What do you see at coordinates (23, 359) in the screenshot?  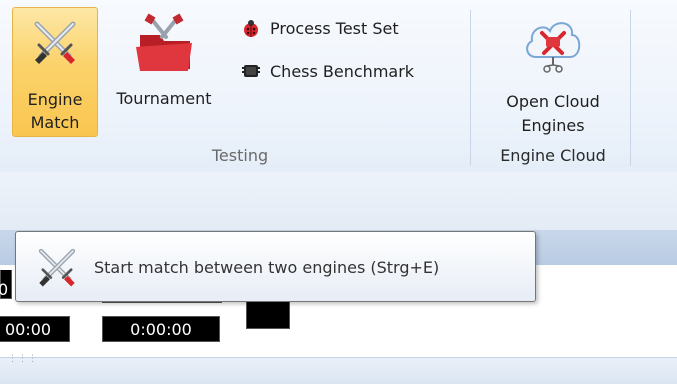 I see `resize-grip-icon: ⋮⋮⋮` at bounding box center [23, 359].